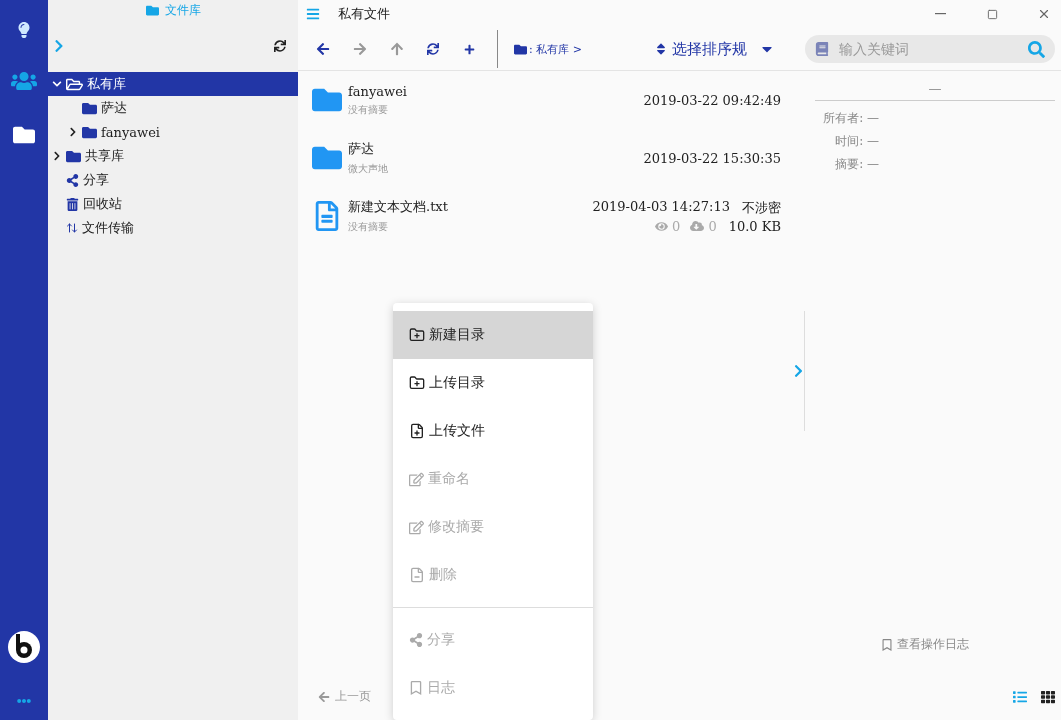  Describe the element at coordinates (754, 226) in the screenshot. I see `file-size: 10.0 KB` at that location.